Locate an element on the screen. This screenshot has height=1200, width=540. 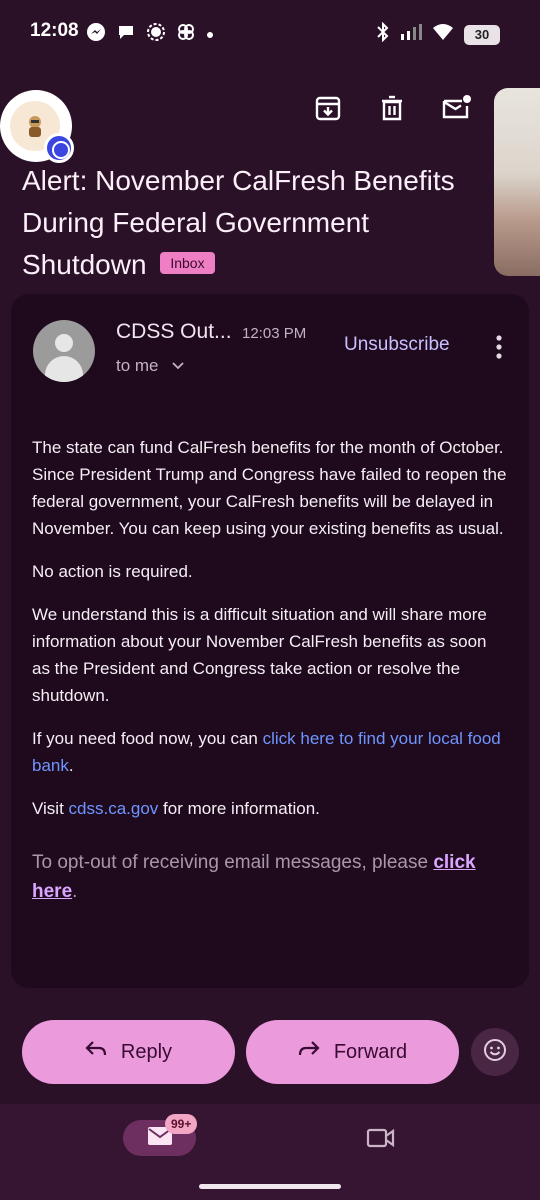
recipient-toggle: to me is located at coordinates (150, 366).